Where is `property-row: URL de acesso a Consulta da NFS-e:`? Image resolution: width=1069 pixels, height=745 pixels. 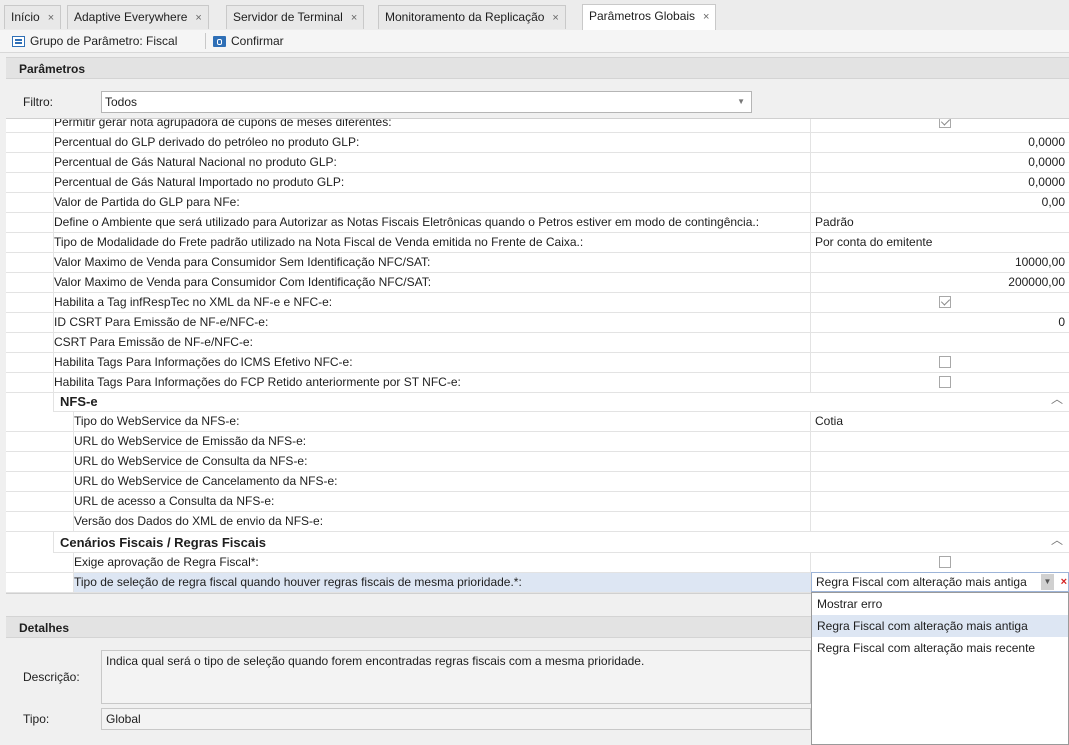 property-row: URL de acesso a Consulta da NFS-e: is located at coordinates (537, 502).